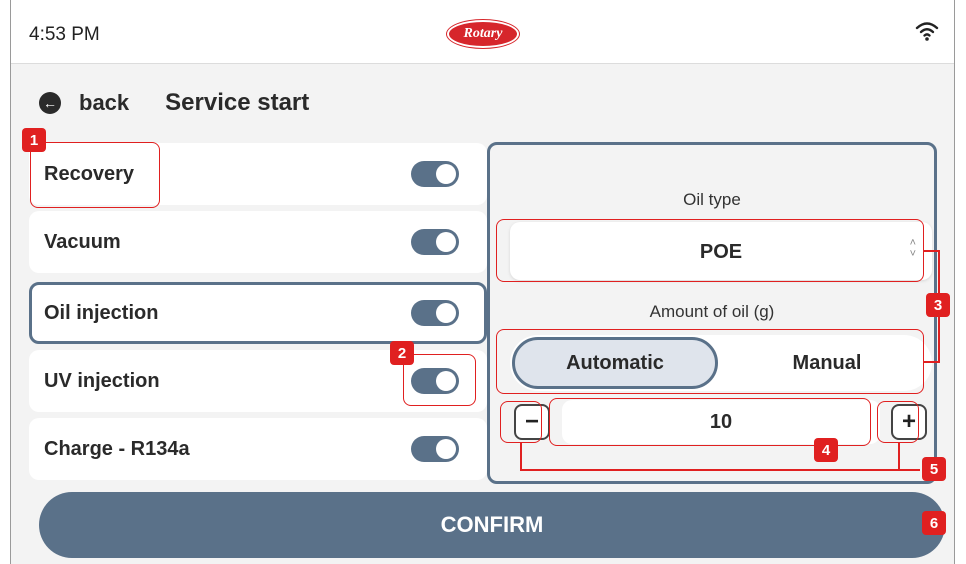 The height and width of the screenshot is (564, 966). I want to click on service-row-vacuum: Vacuum, so click(258, 242).